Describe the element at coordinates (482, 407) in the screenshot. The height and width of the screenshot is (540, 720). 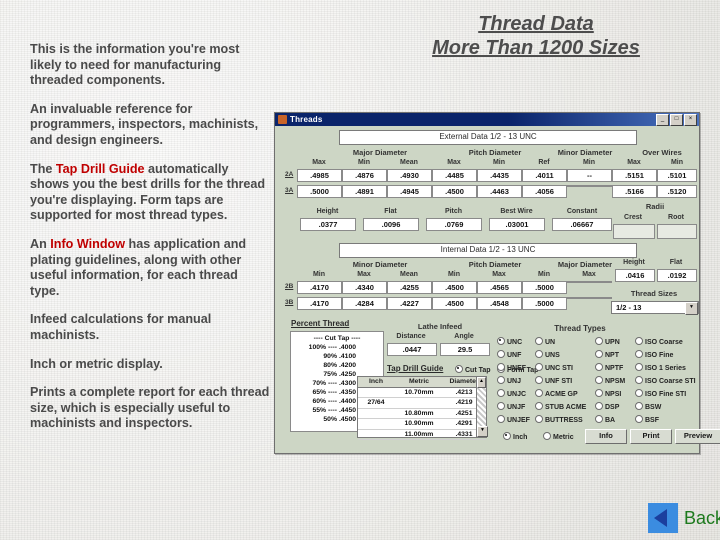
I see `tap-drill-scrollbar: ▲ ▼` at that location.